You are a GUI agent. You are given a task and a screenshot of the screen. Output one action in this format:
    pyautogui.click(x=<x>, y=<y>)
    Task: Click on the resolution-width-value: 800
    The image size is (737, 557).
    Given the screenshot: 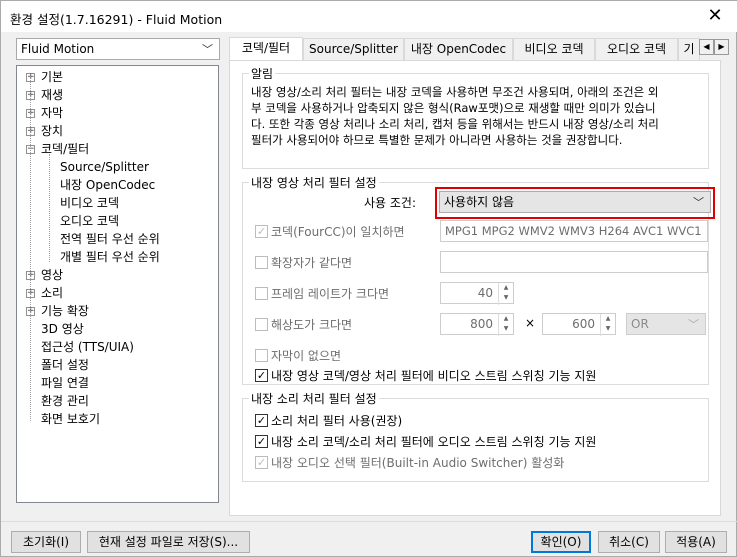 What is the action you would take?
    pyautogui.click(x=481, y=324)
    